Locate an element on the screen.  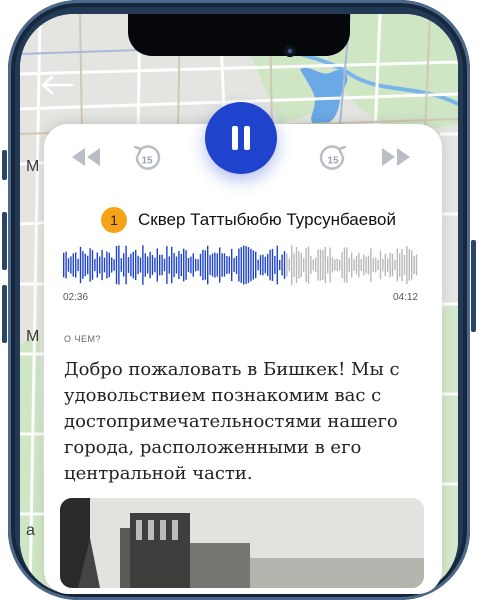
forward-15-icon: 15 is located at coordinates (333, 157).